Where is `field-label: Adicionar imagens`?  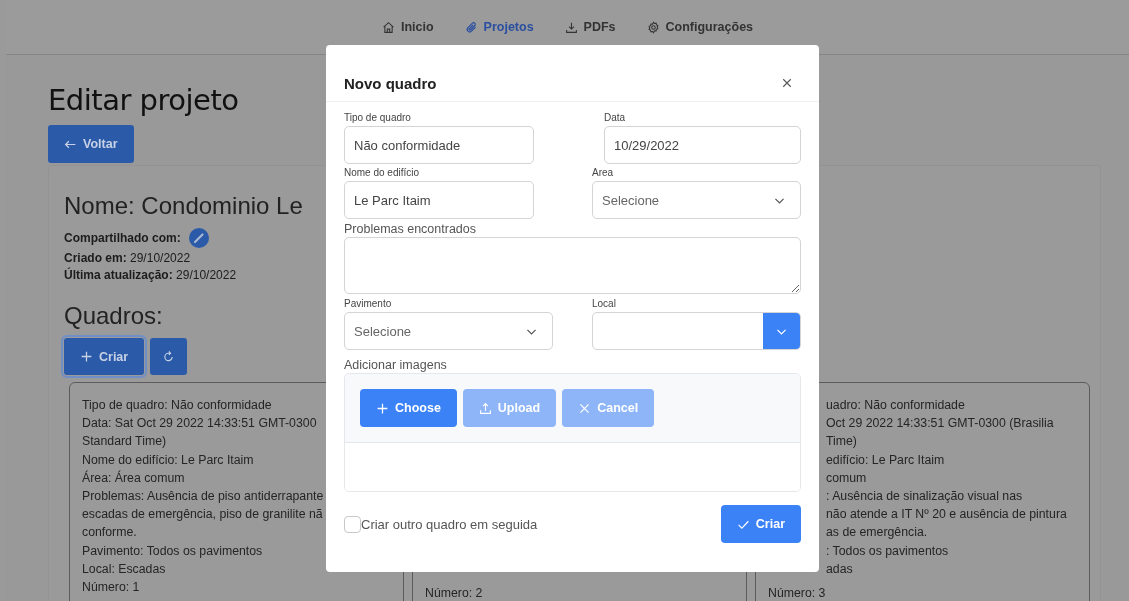
field-label: Adicionar imagens is located at coordinates (396, 365).